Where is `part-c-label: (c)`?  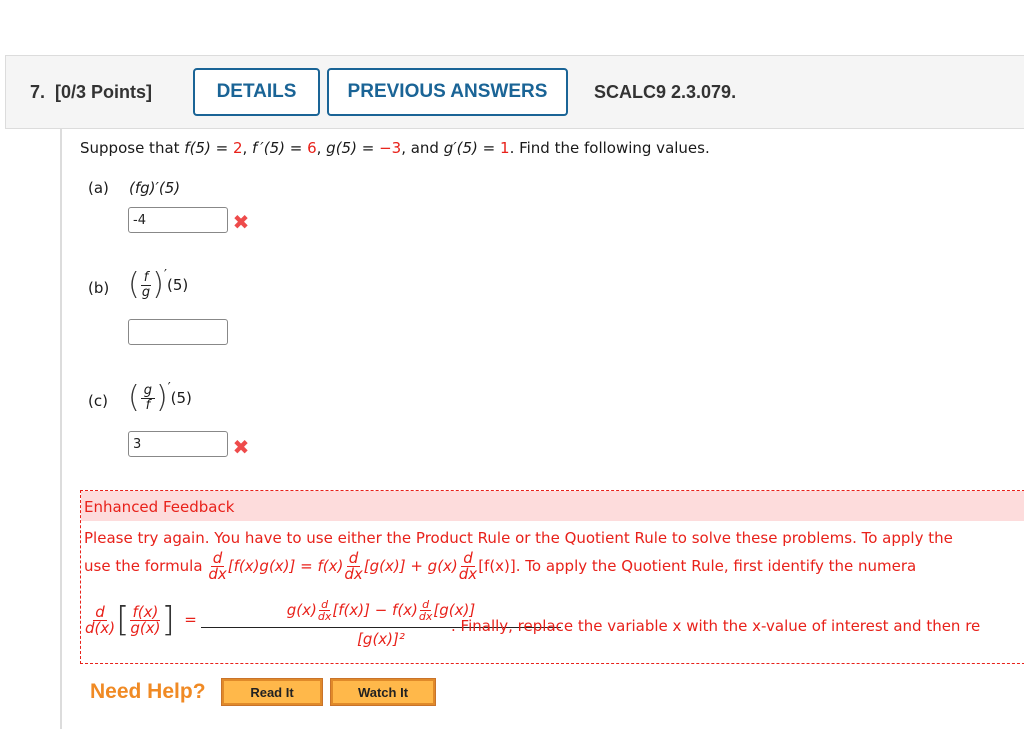 part-c-label: (c) is located at coordinates (98, 401).